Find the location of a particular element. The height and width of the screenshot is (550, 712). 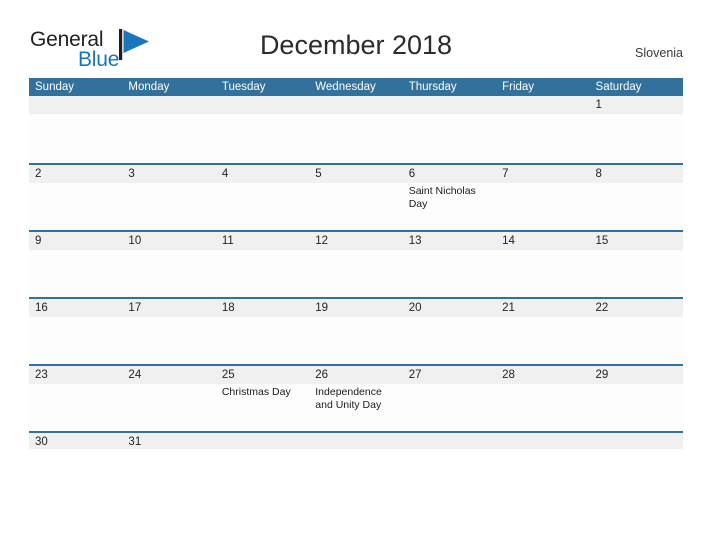

day-number: 17 is located at coordinates (168, 308).